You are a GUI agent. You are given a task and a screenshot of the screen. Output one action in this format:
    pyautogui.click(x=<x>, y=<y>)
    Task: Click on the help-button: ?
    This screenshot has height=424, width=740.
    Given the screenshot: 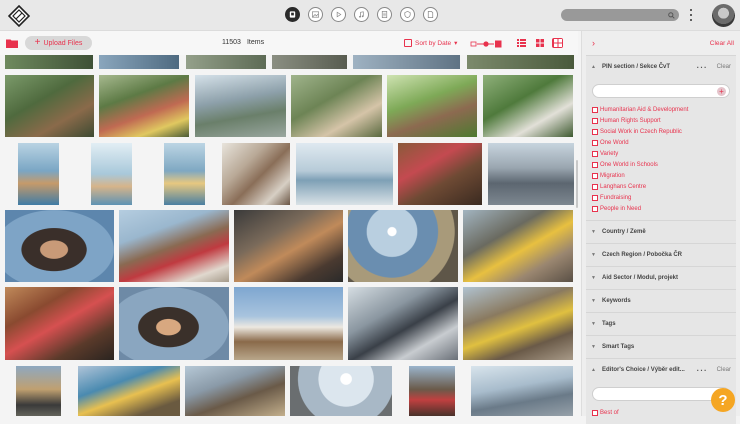 What is the action you would take?
    pyautogui.click(x=723, y=400)
    